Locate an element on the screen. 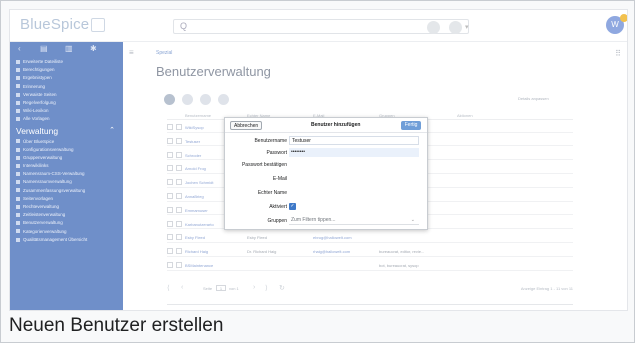  sidebar-item: Verwaiste Seiten is located at coordinates (66, 95).